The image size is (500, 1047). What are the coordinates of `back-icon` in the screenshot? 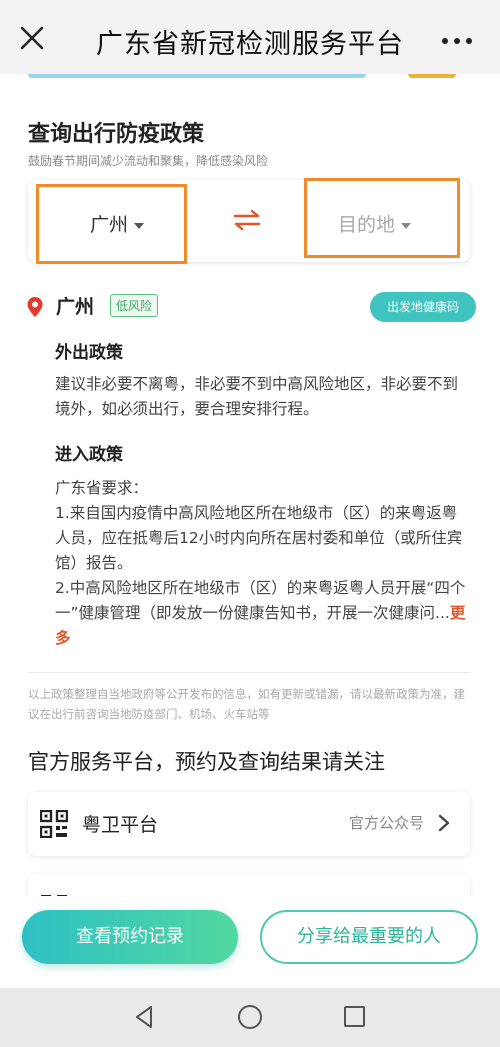 It's located at (144, 1017).